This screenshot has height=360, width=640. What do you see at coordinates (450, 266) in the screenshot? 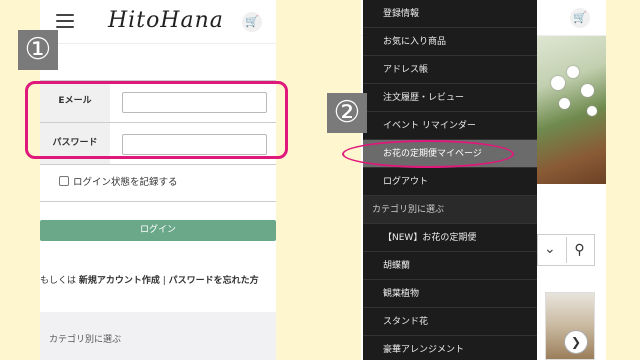
I see `menu-item-orchid: 胡蝶蘭` at bounding box center [450, 266].